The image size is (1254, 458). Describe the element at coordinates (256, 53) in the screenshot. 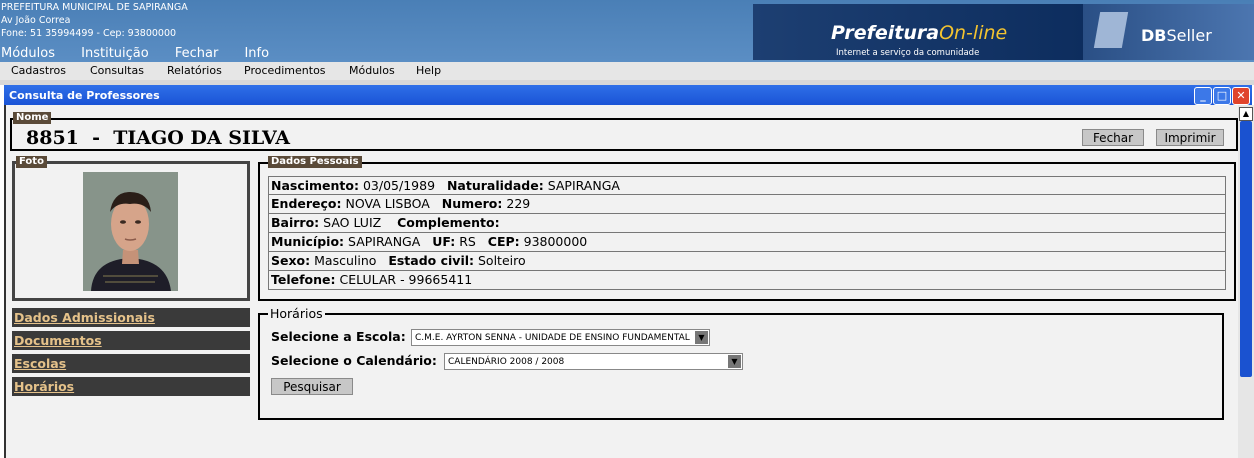

I see `top-menu-info: Info` at that location.